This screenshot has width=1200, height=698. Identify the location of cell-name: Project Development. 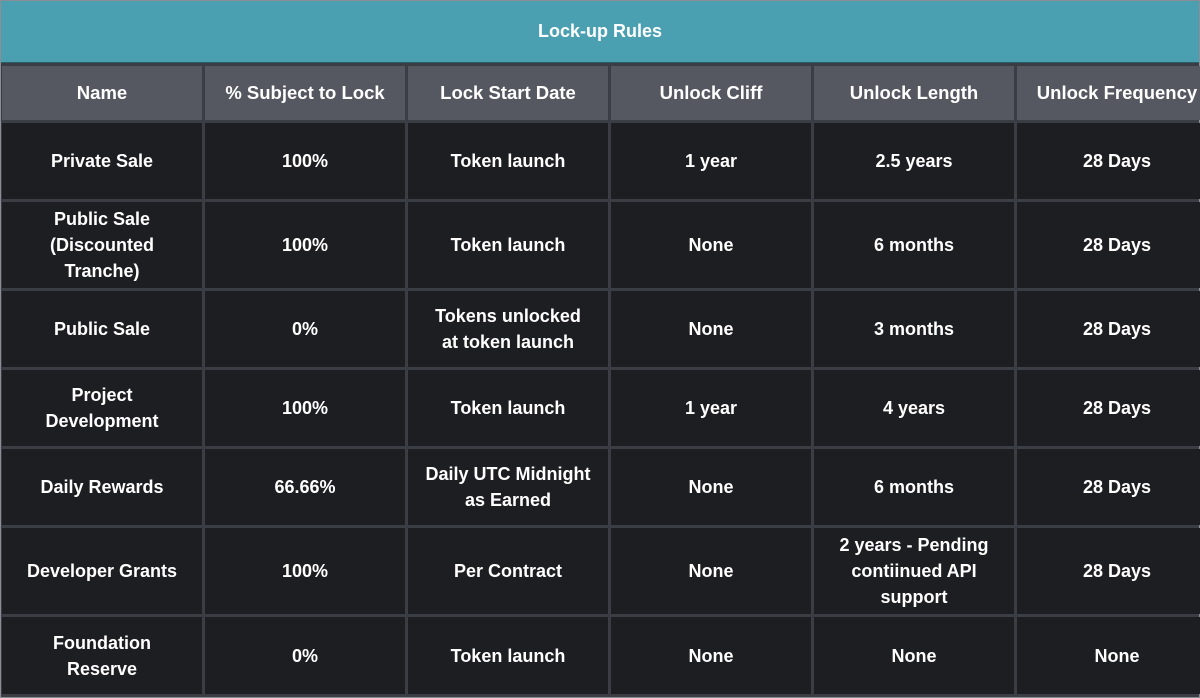
(102, 408).